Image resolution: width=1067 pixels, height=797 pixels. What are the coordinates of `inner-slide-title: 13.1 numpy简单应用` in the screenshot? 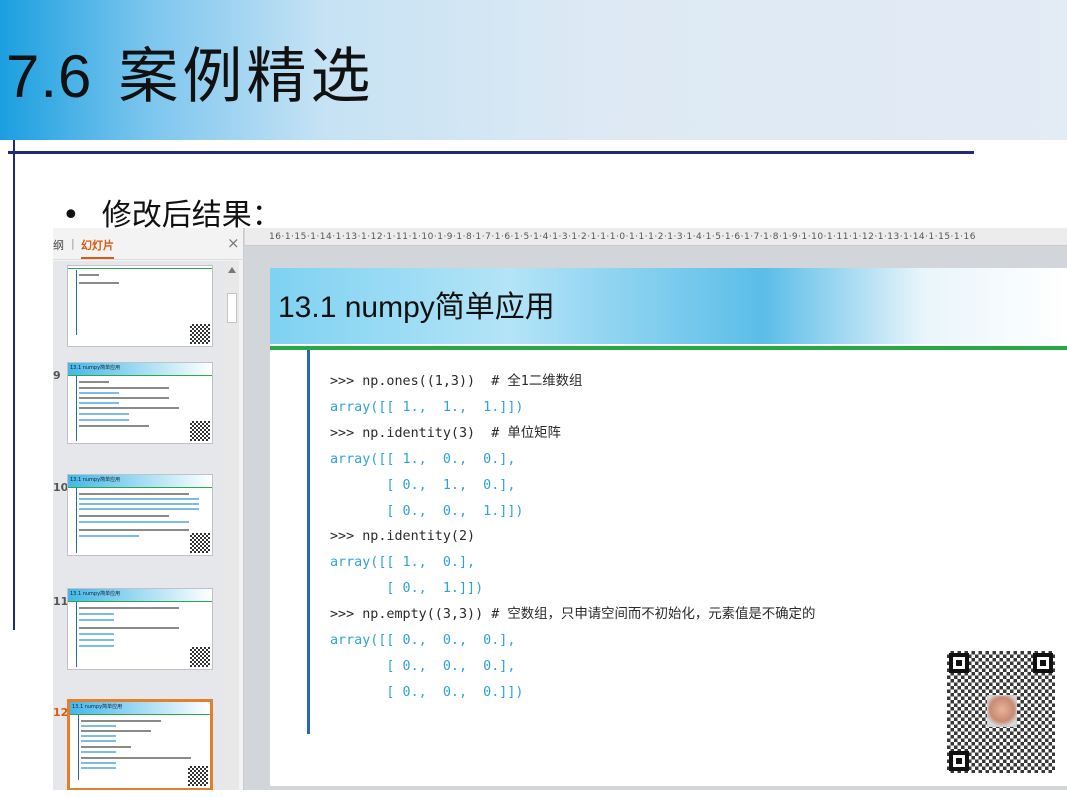 It's located at (416, 307).